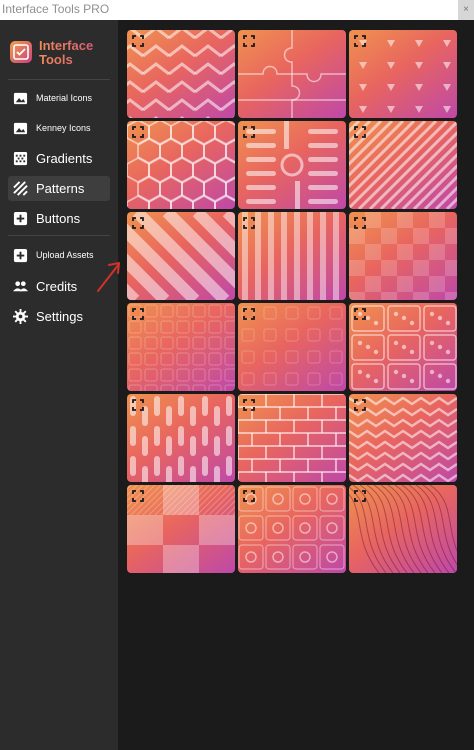 The width and height of the screenshot is (474, 750). I want to click on sidebar-item-label: Patterns, so click(60, 188).